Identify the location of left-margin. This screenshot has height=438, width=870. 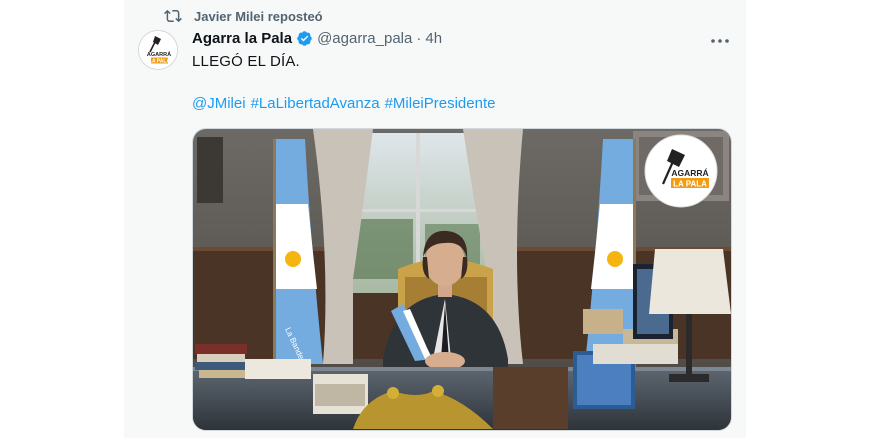
(62, 219).